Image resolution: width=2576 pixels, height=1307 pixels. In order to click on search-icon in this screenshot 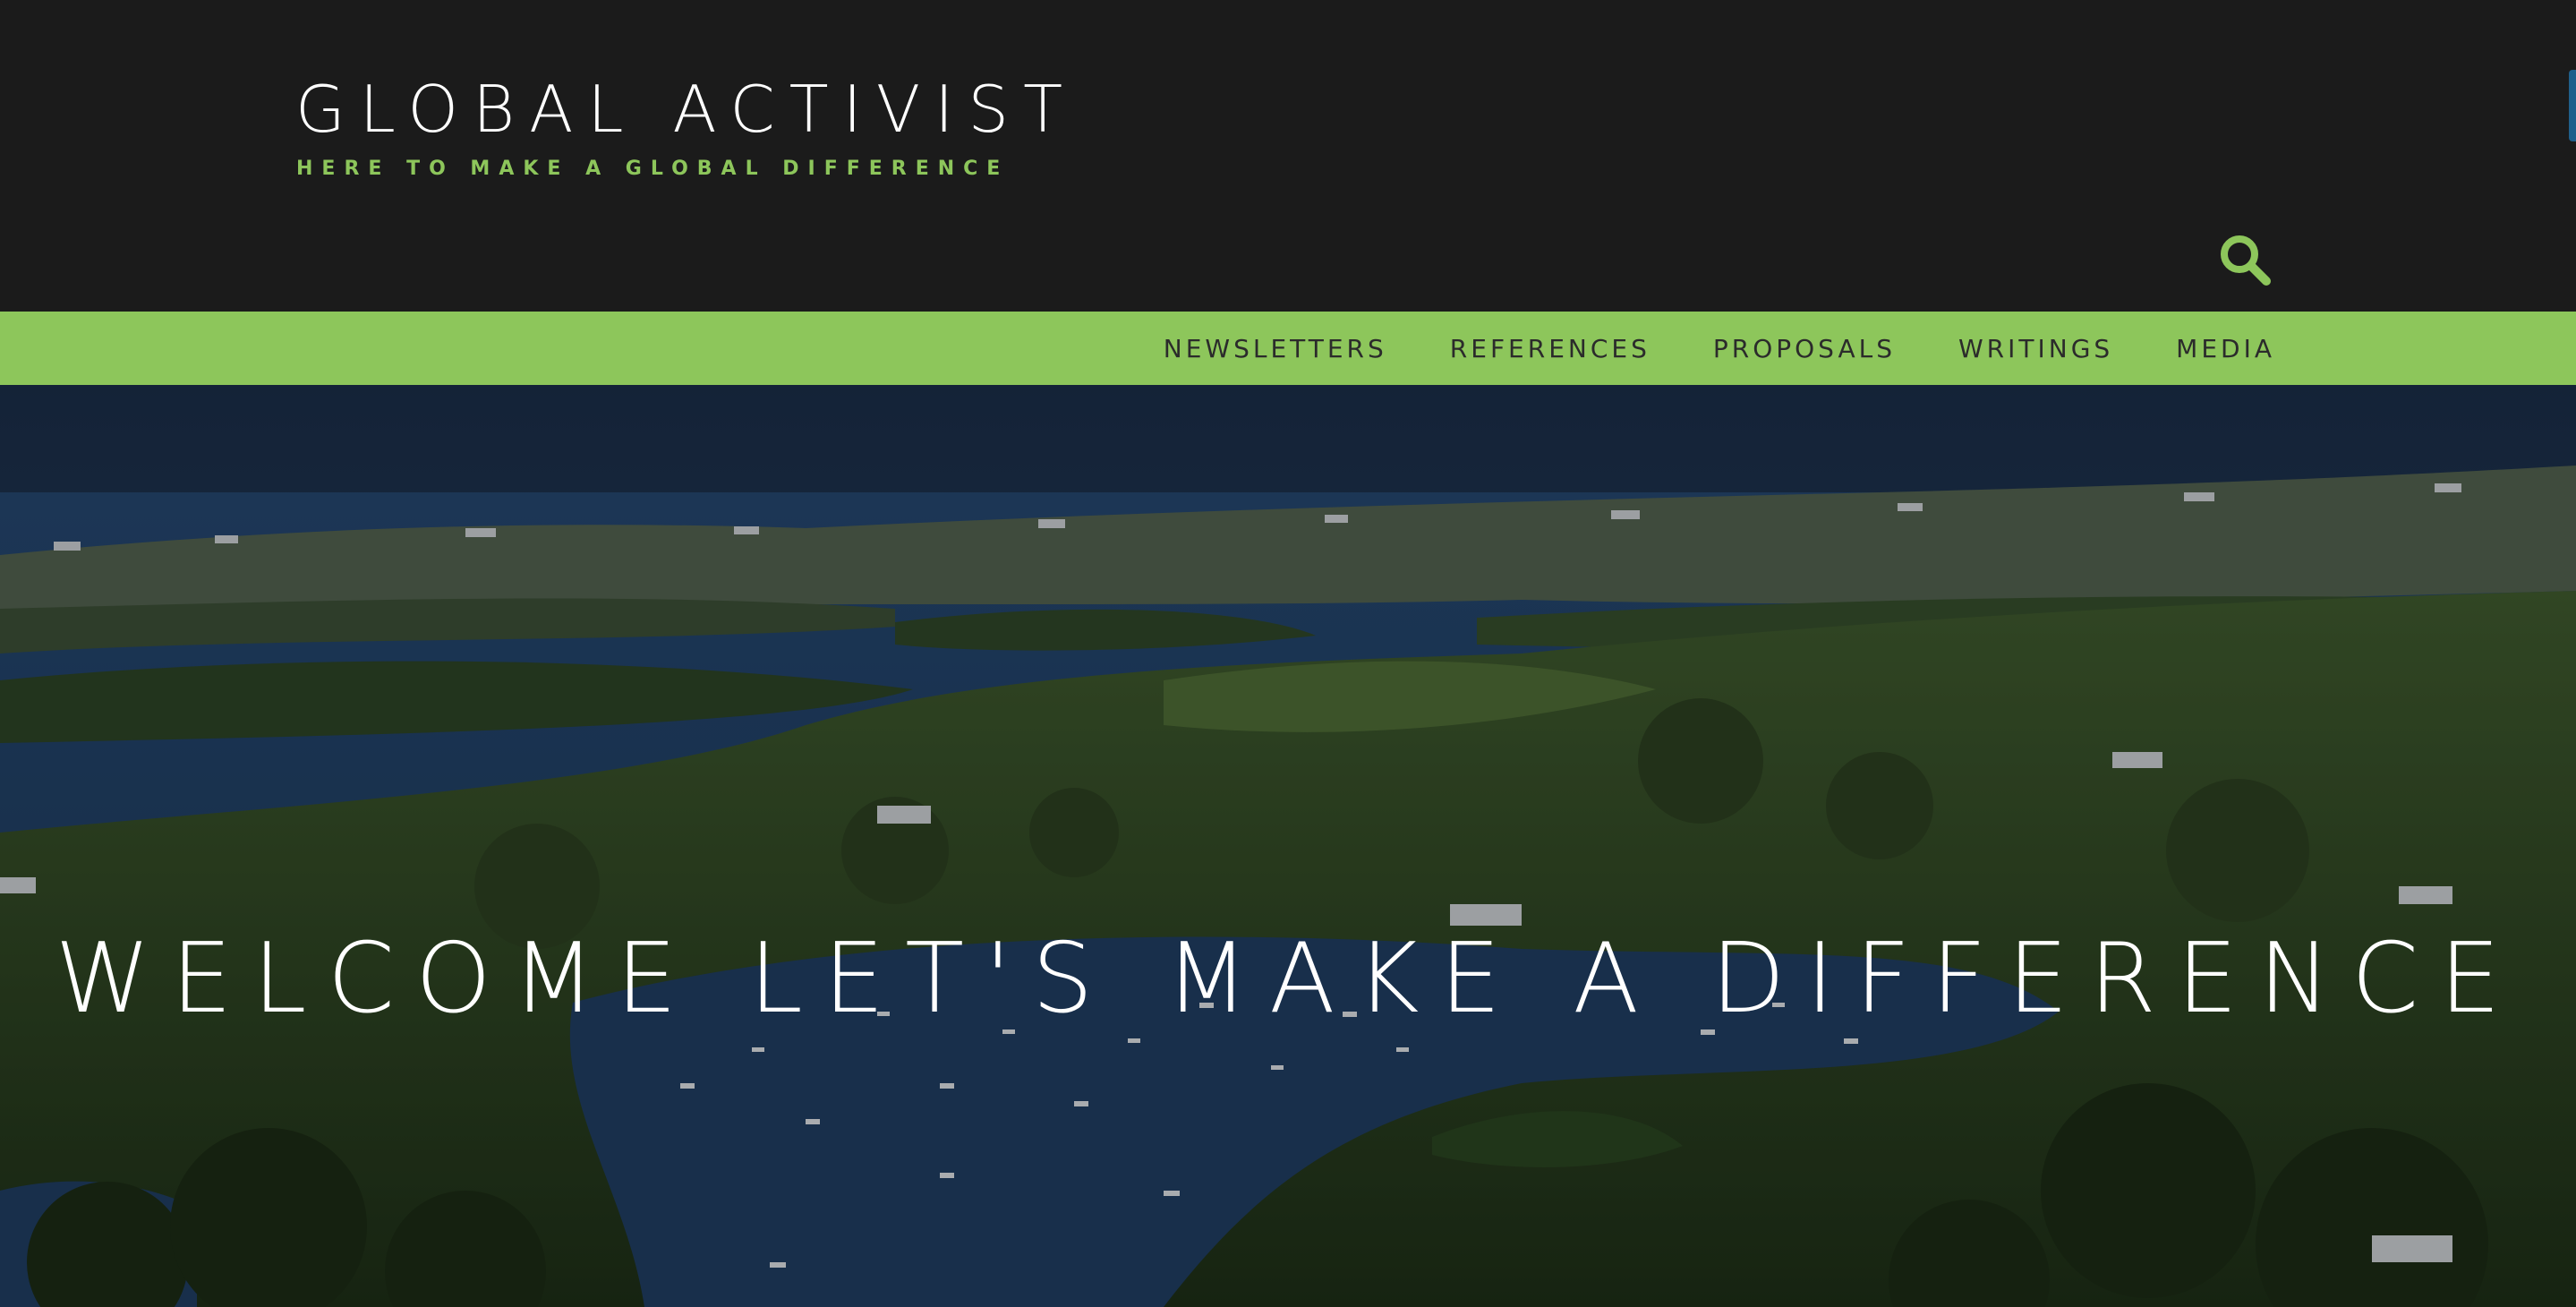, I will do `click(2246, 260)`.